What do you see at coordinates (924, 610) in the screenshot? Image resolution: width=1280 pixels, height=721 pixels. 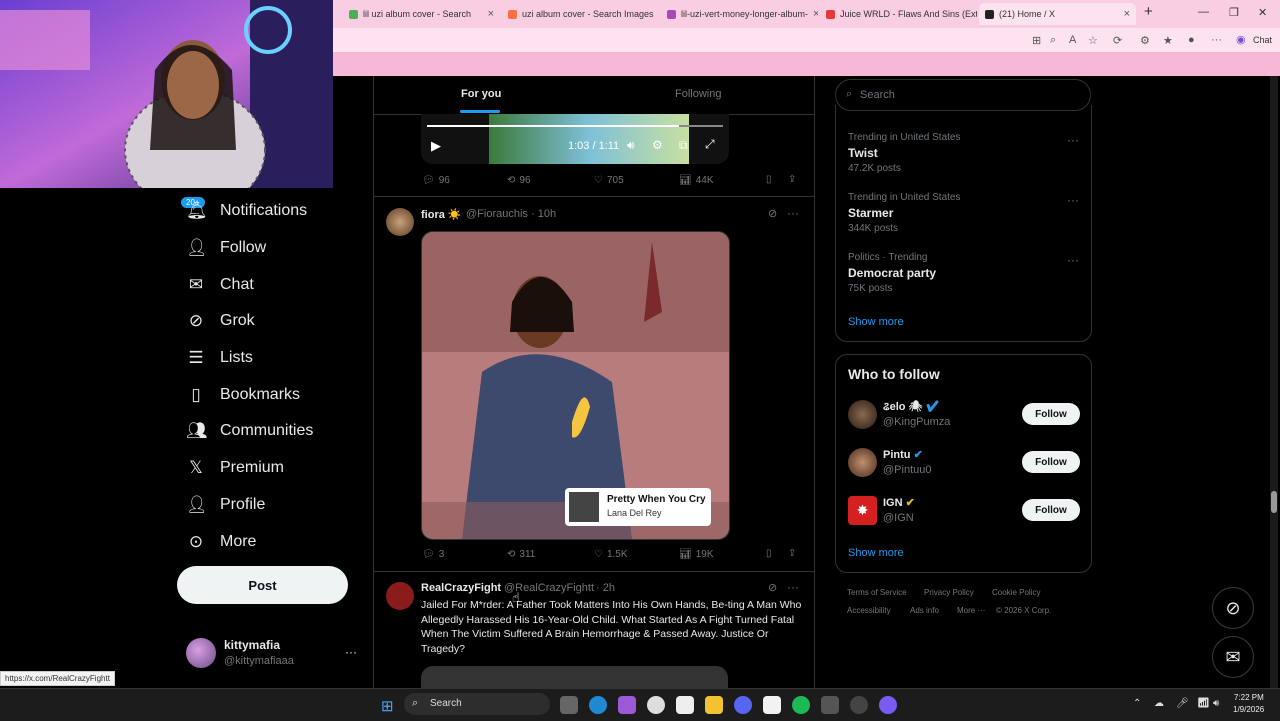 I see `footer-ads-info: Ads info` at bounding box center [924, 610].